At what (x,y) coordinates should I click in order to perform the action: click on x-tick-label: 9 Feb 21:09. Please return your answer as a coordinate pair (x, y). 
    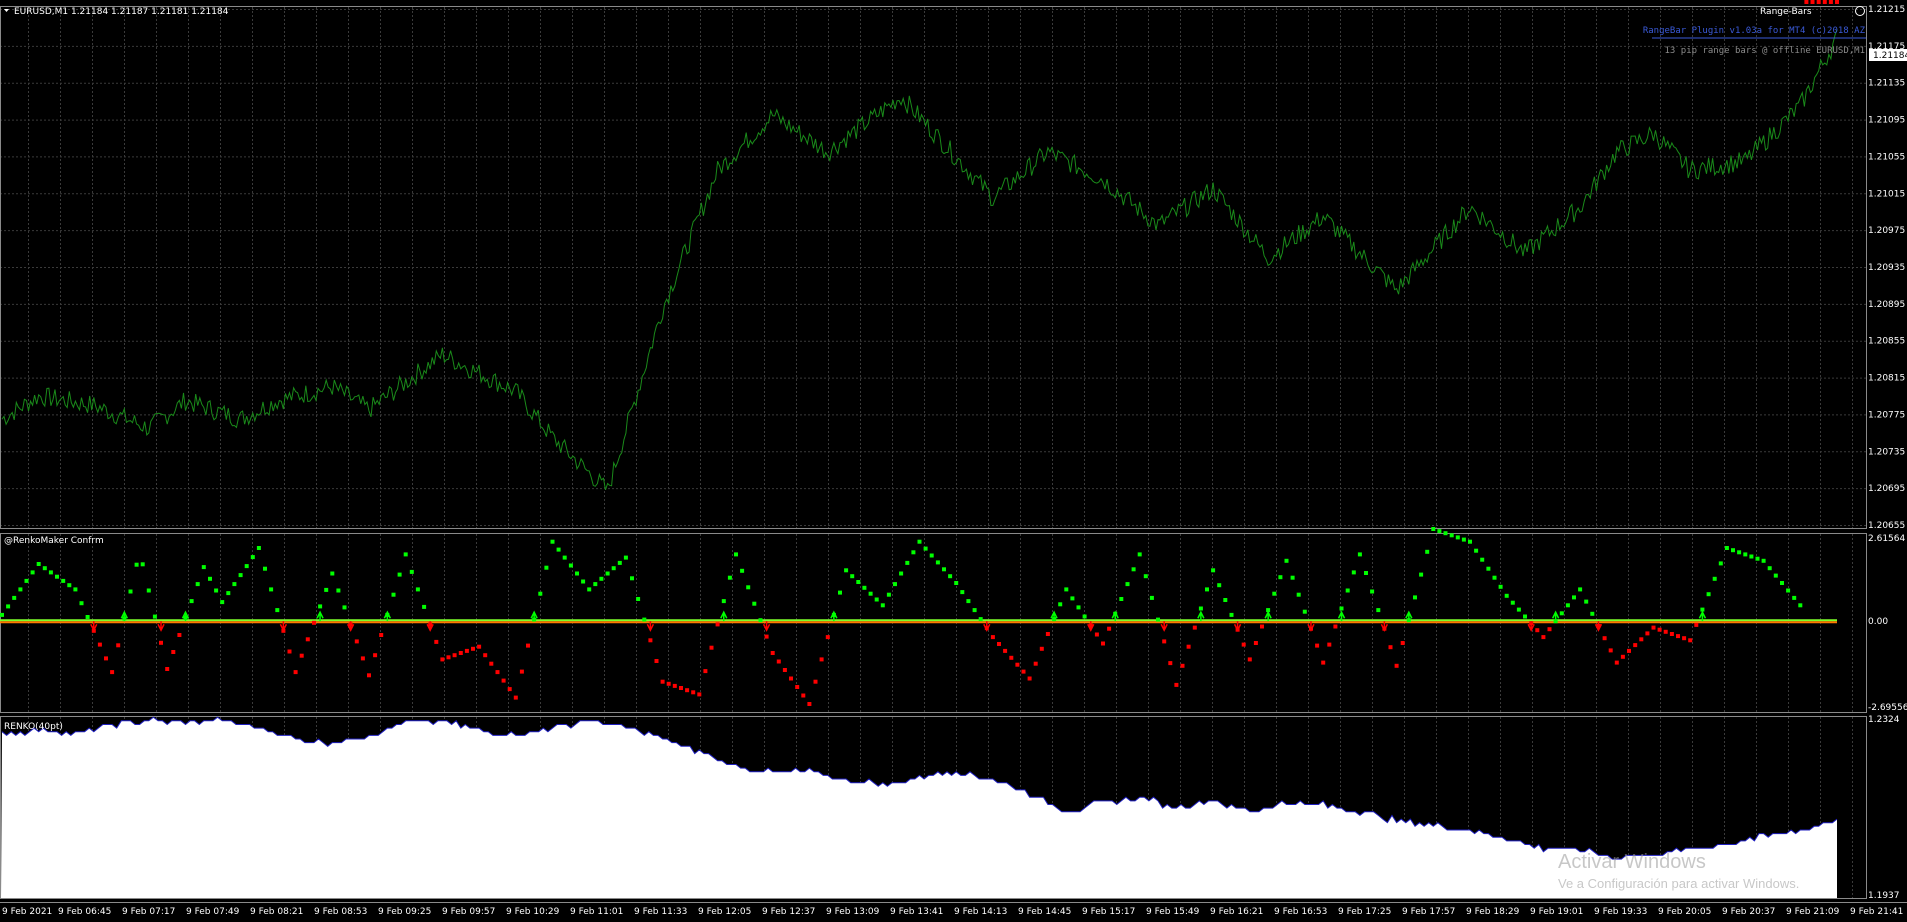
    Looking at the image, I should click on (1813, 912).